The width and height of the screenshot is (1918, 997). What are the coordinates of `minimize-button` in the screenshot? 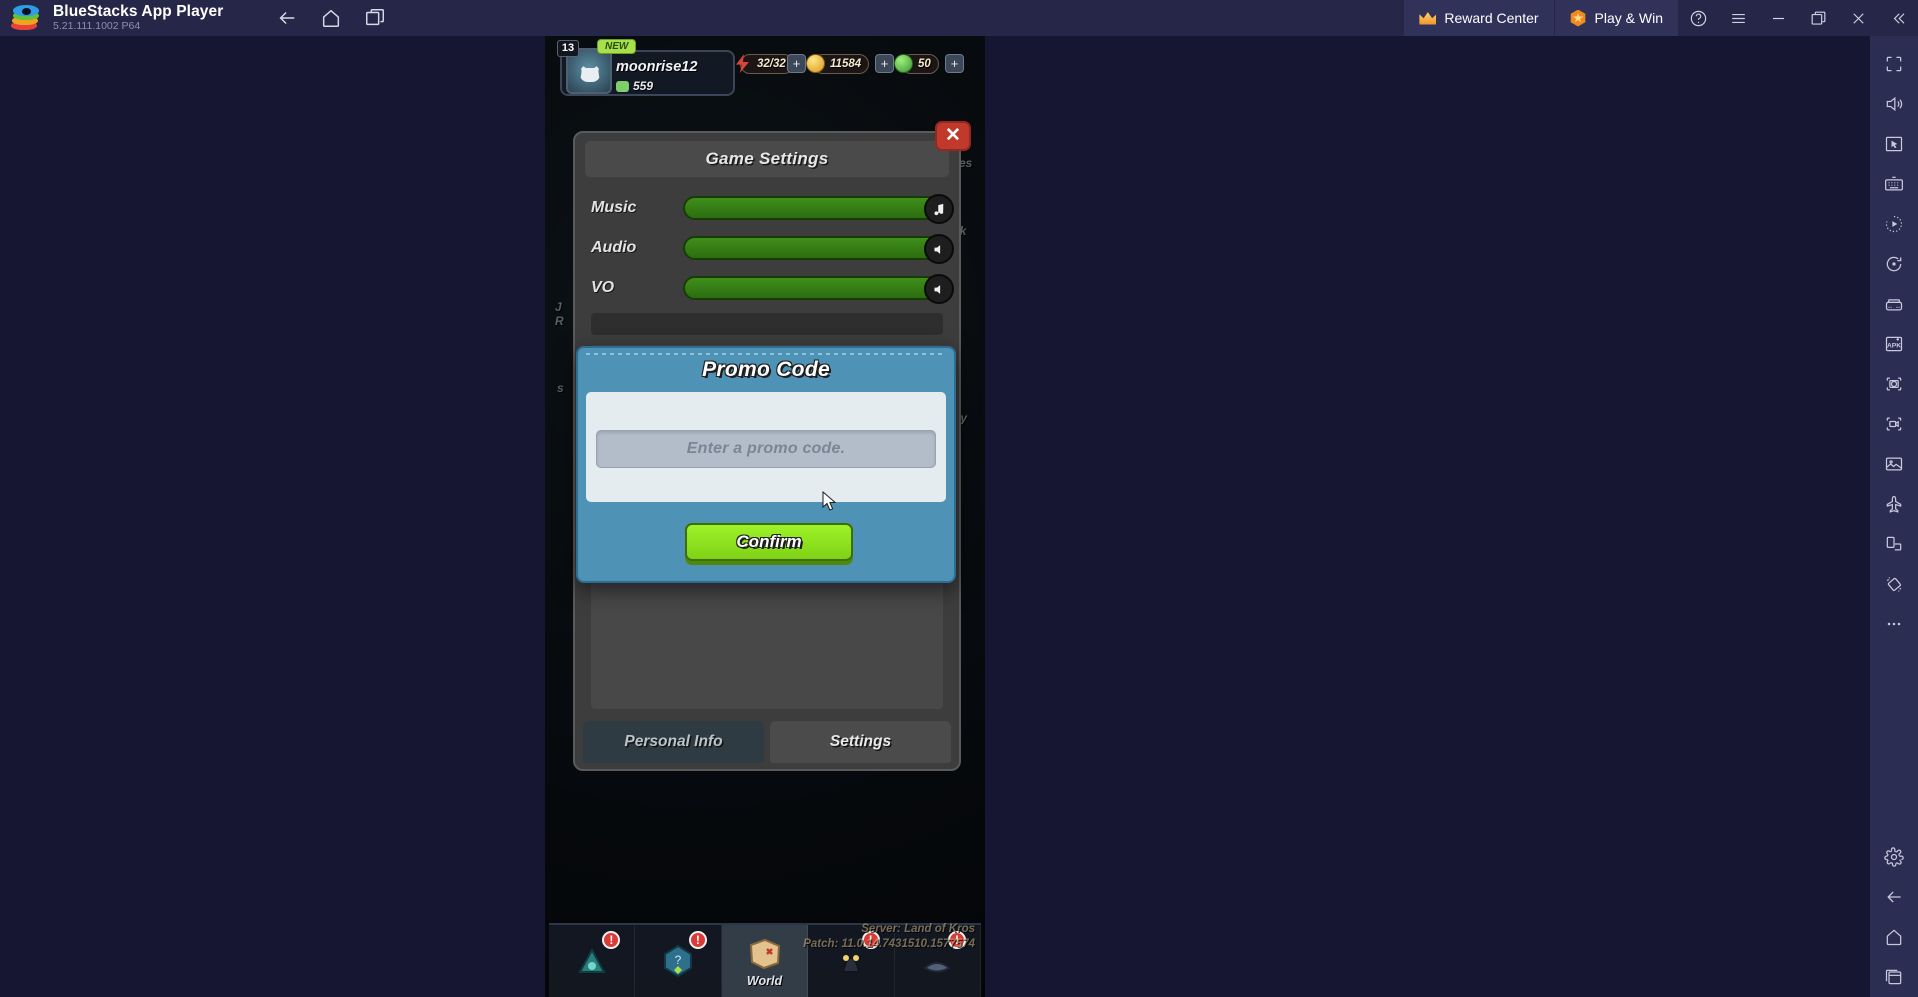 It's located at (1778, 18).